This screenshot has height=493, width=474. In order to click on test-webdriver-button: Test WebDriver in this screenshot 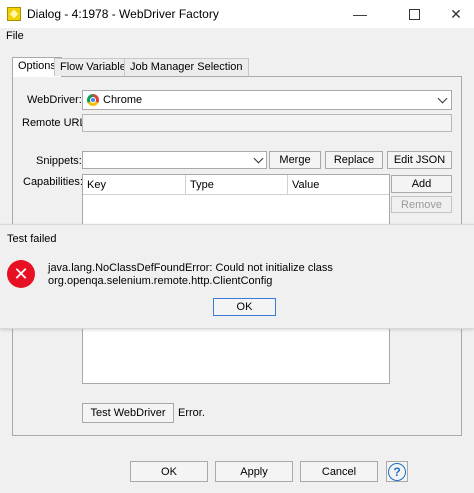, I will do `click(128, 413)`.